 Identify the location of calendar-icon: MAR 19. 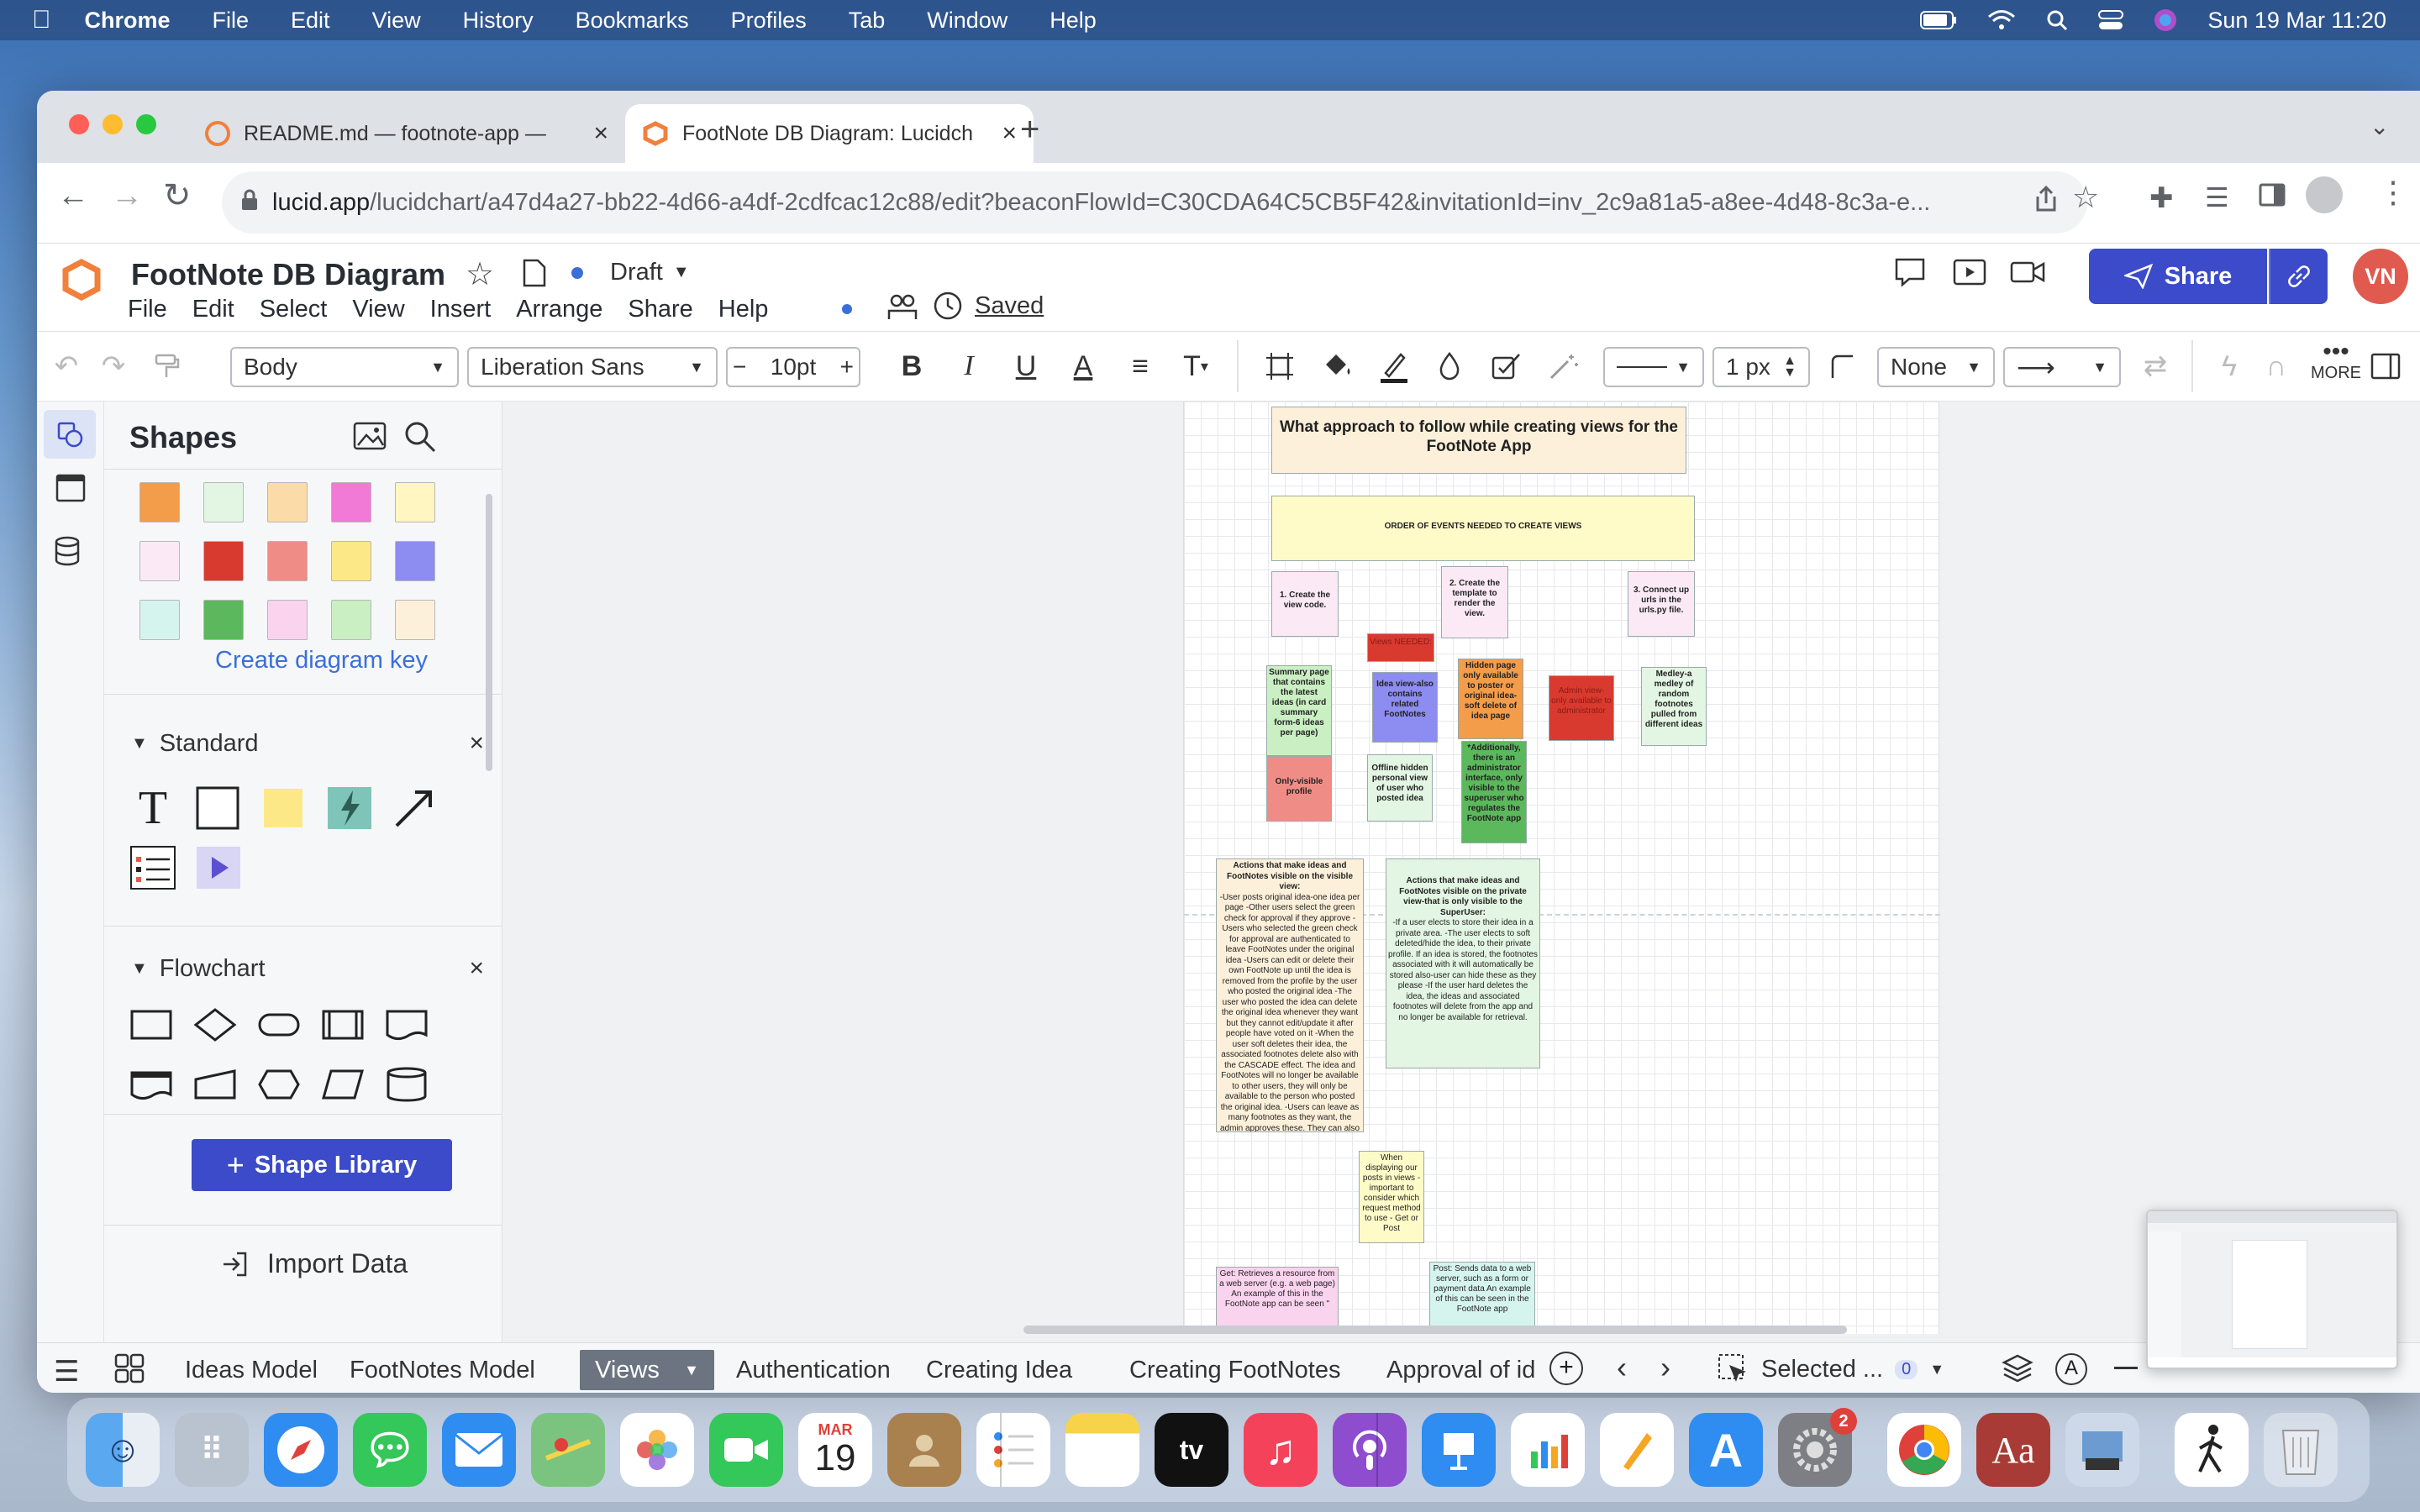
(835, 1450).